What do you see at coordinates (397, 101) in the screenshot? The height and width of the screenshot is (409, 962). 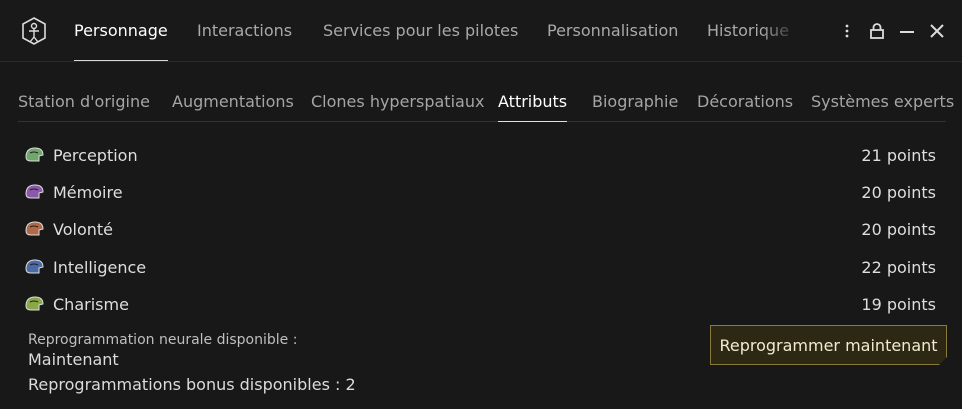 I see `subtab-clones: Clones hyperspatiaux` at bounding box center [397, 101].